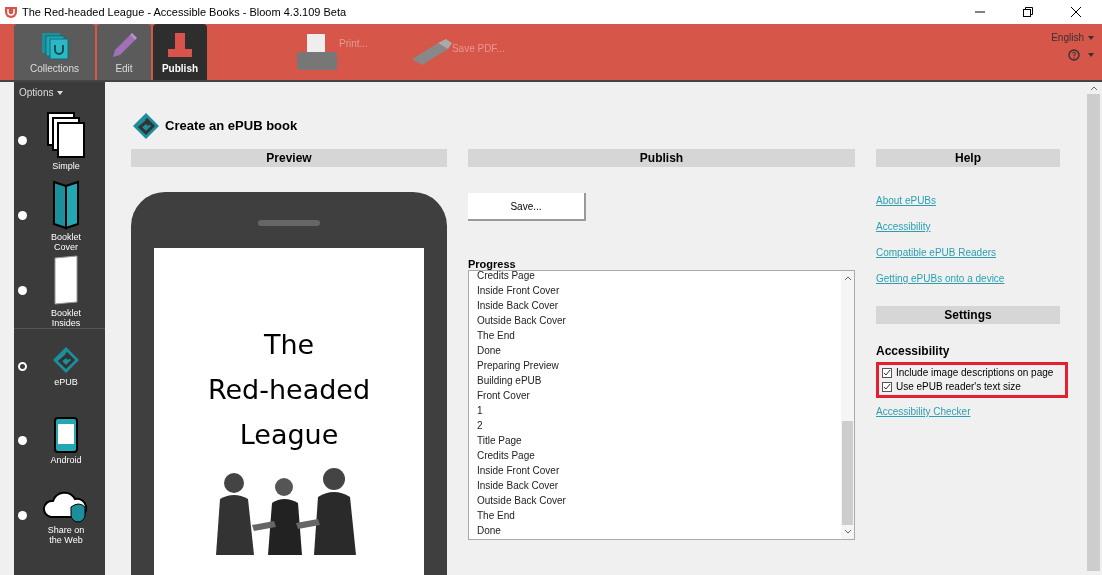 This screenshot has height=575, width=1102. Describe the element at coordinates (847, 405) in the screenshot. I see `scrollbar` at that location.